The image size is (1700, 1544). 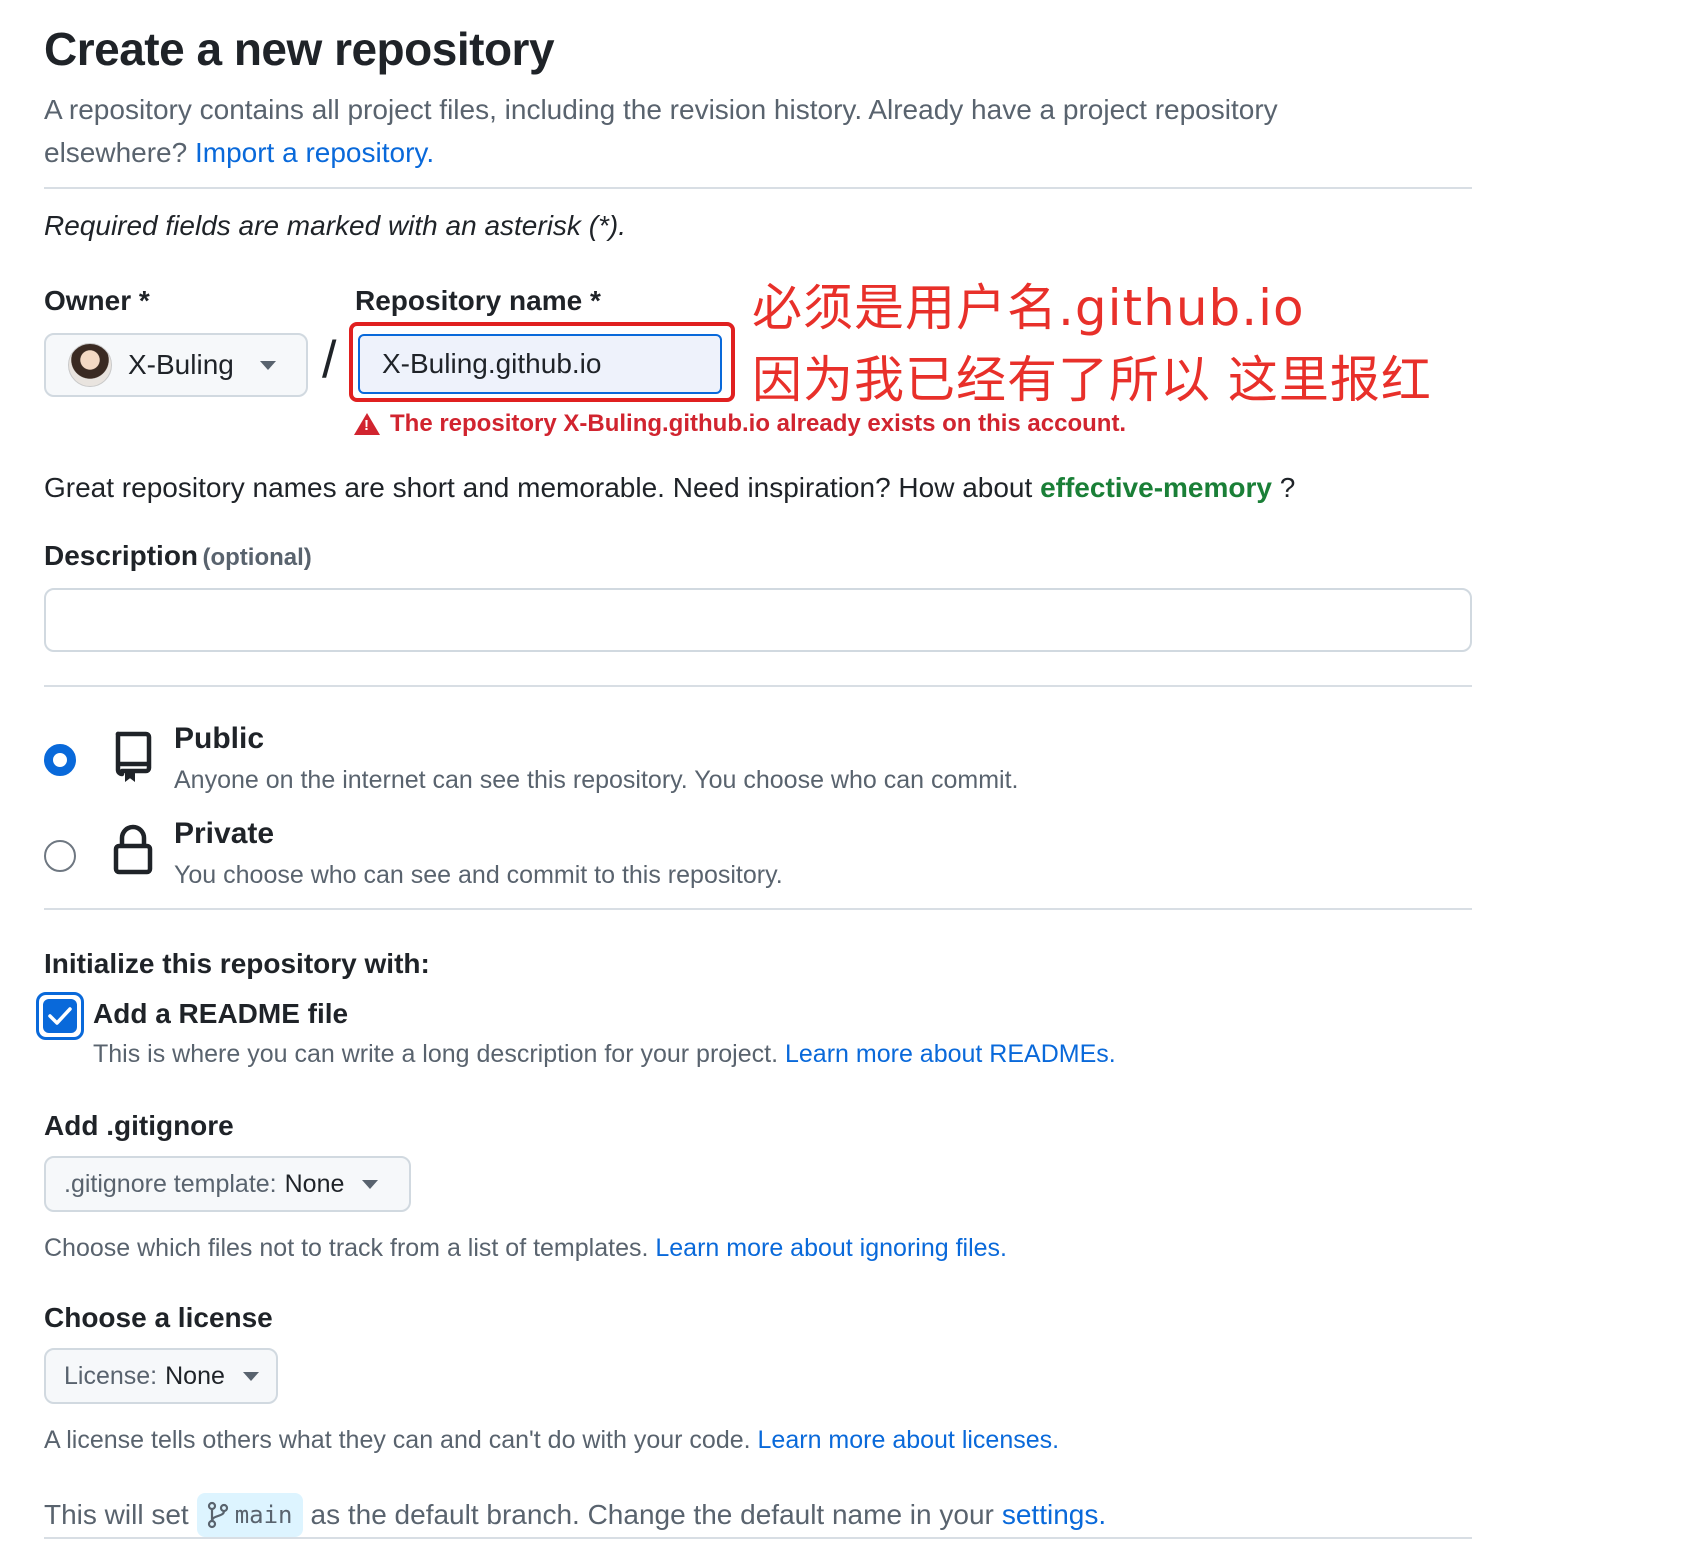 I want to click on repo-icon, so click(x=133, y=756).